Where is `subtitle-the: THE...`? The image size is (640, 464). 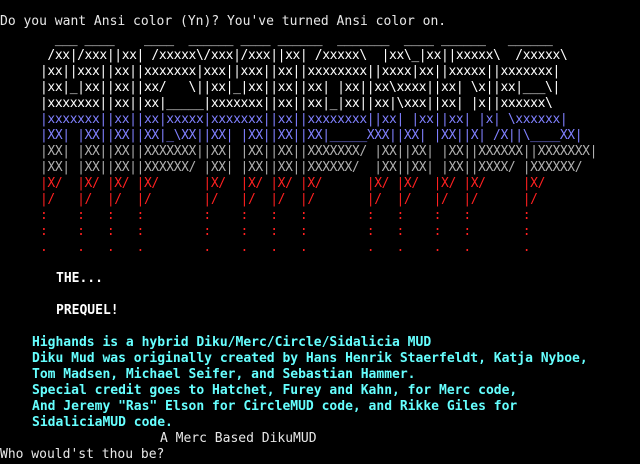 subtitle-the: THE... is located at coordinates (79, 278).